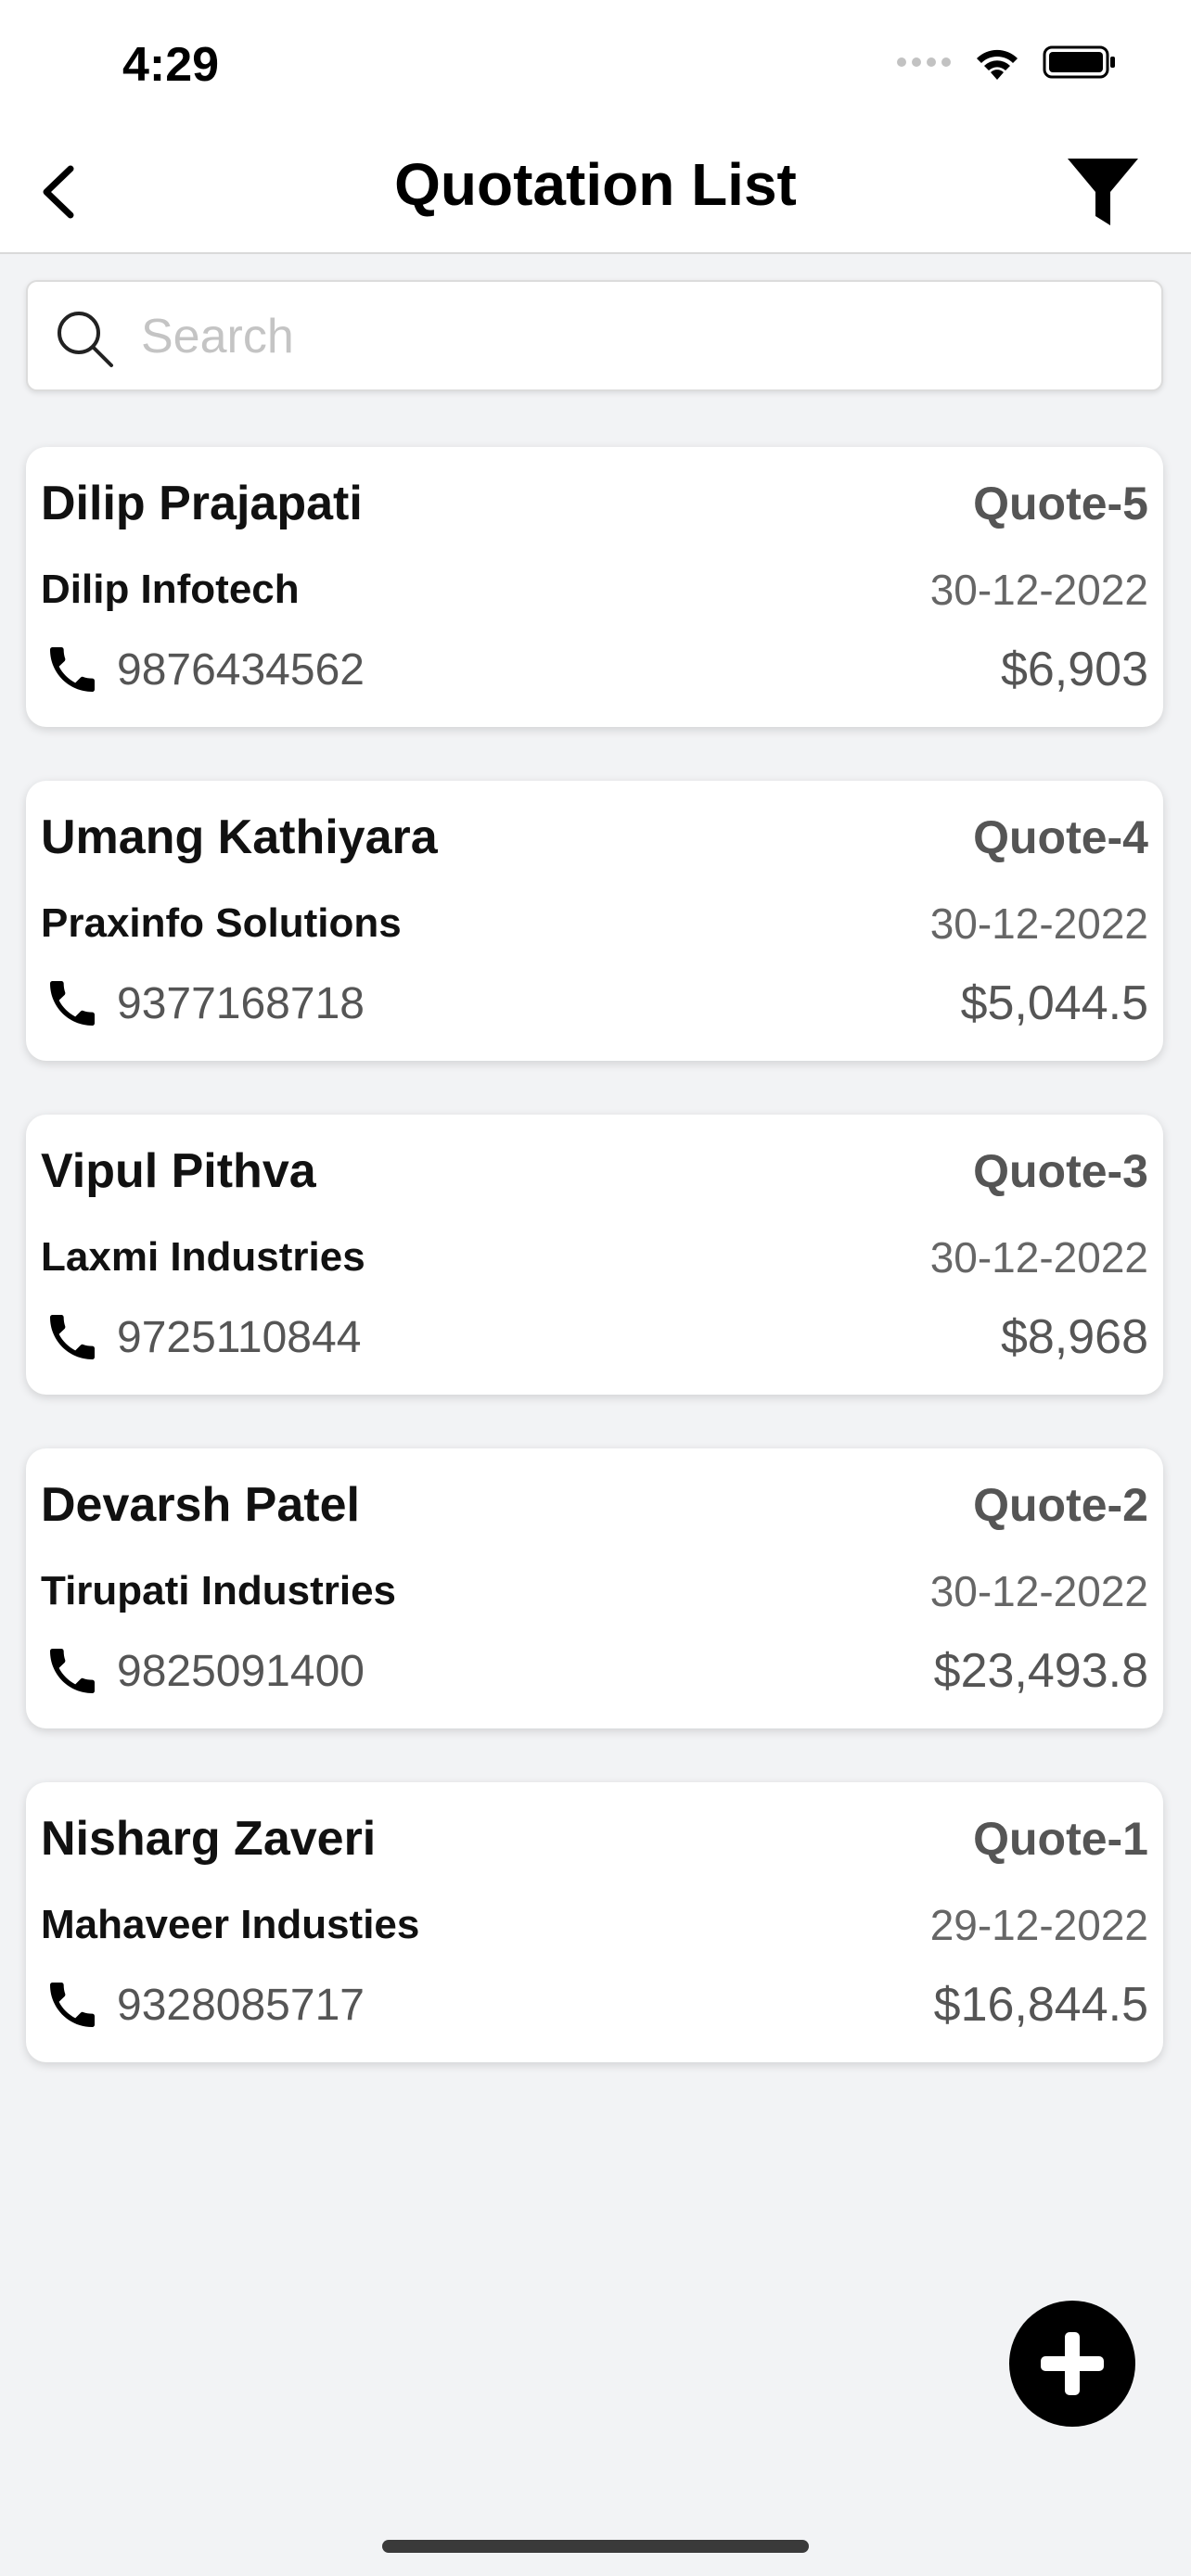 The width and height of the screenshot is (1191, 2576). What do you see at coordinates (595, 65) in the screenshot?
I see `status-bar: 4:29` at bounding box center [595, 65].